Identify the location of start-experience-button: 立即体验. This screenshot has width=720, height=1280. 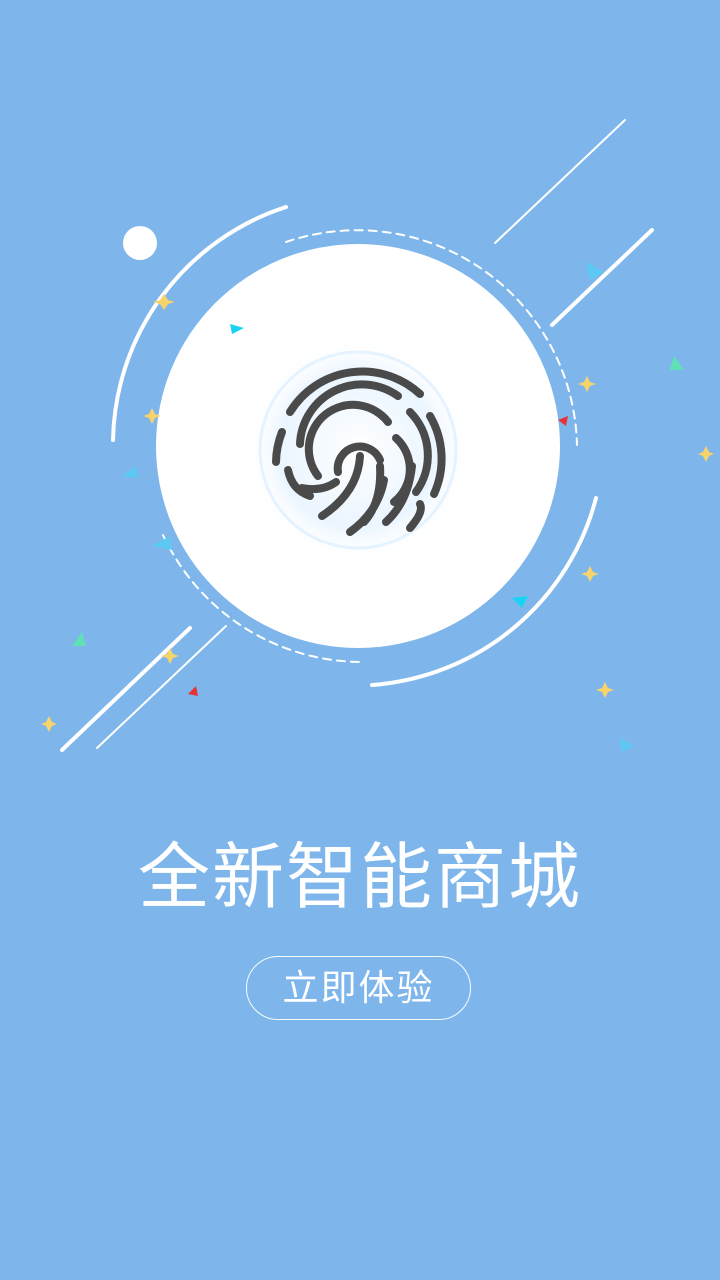
(358, 988).